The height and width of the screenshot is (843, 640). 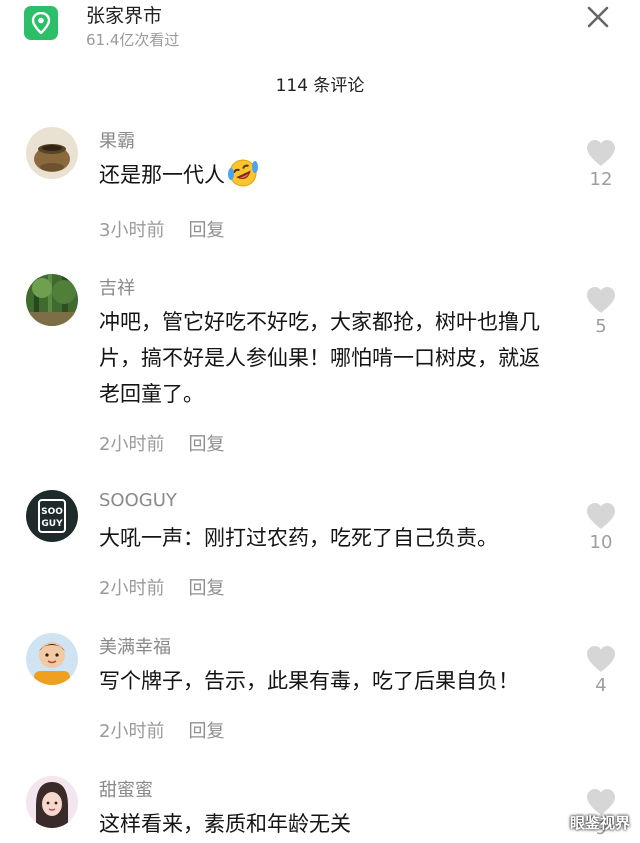 I want to click on like-button: 12, so click(x=601, y=164).